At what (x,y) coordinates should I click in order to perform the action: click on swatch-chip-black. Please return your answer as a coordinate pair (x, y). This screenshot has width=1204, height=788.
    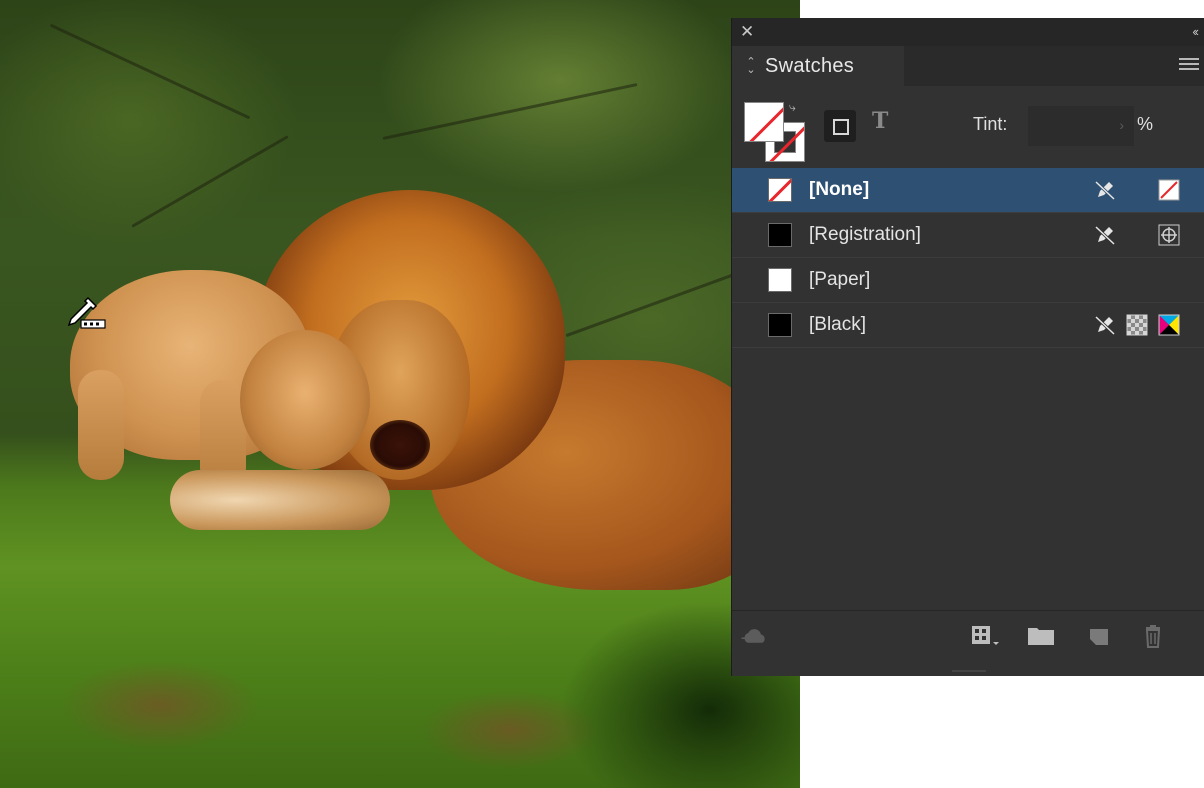
    Looking at the image, I should click on (780, 325).